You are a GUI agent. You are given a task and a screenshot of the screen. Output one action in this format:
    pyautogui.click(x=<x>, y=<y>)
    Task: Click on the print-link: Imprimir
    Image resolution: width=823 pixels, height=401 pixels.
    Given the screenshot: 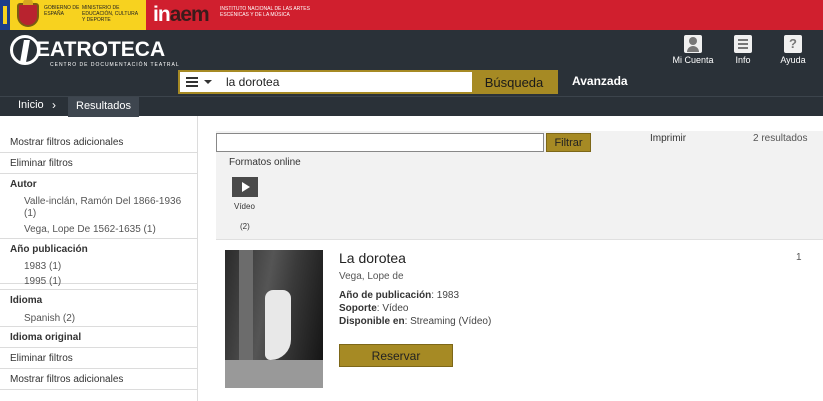 What is the action you would take?
    pyautogui.click(x=668, y=138)
    